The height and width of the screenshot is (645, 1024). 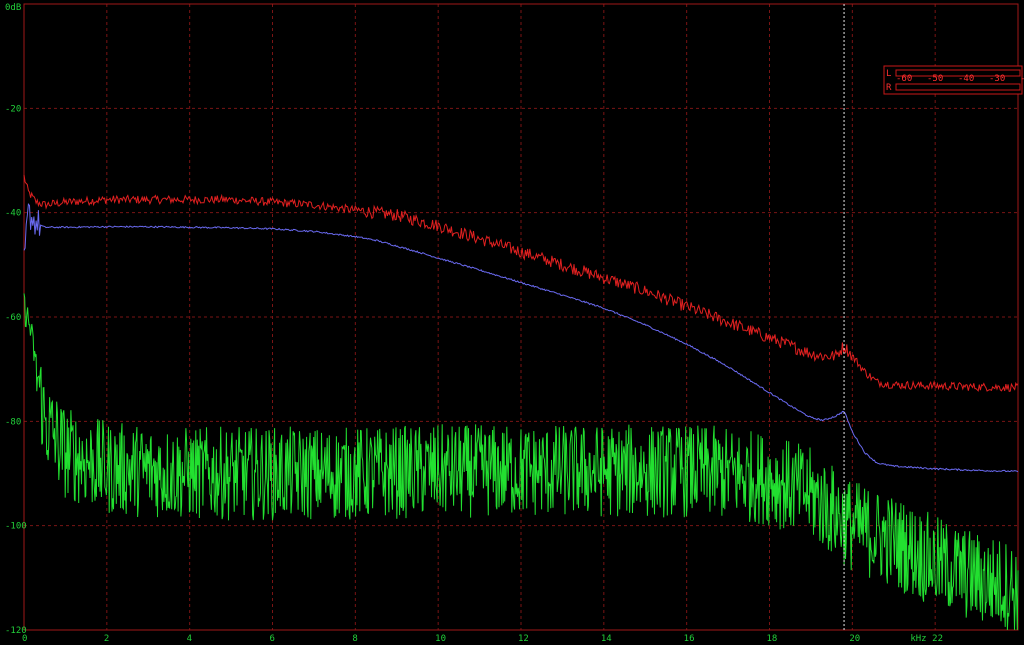 What do you see at coordinates (272, 639) in the screenshot?
I see `x-tick-label: 6` at bounding box center [272, 639].